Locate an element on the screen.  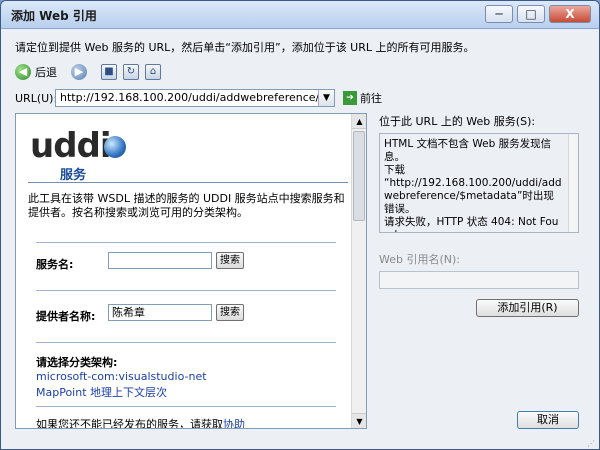
resize-grip-icon: ⋰ is located at coordinates (592, 444).